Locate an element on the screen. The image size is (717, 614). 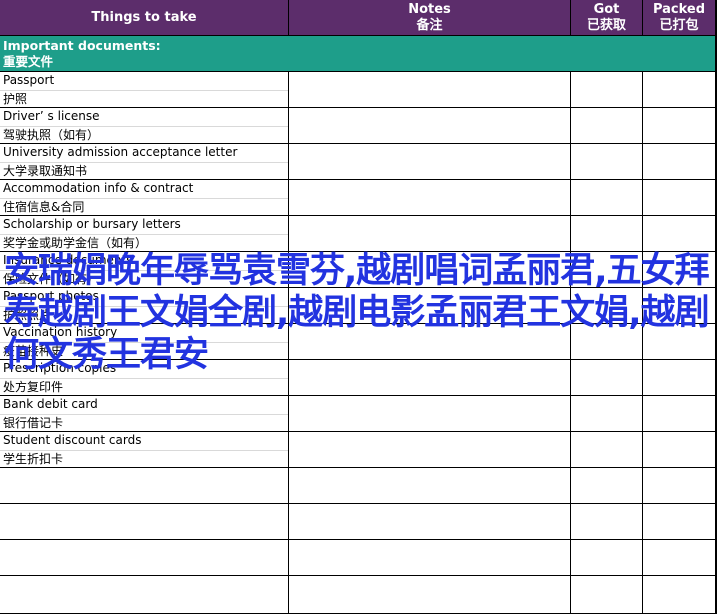
section-title: Important documents: 重要文件 is located at coordinates (358, 54).